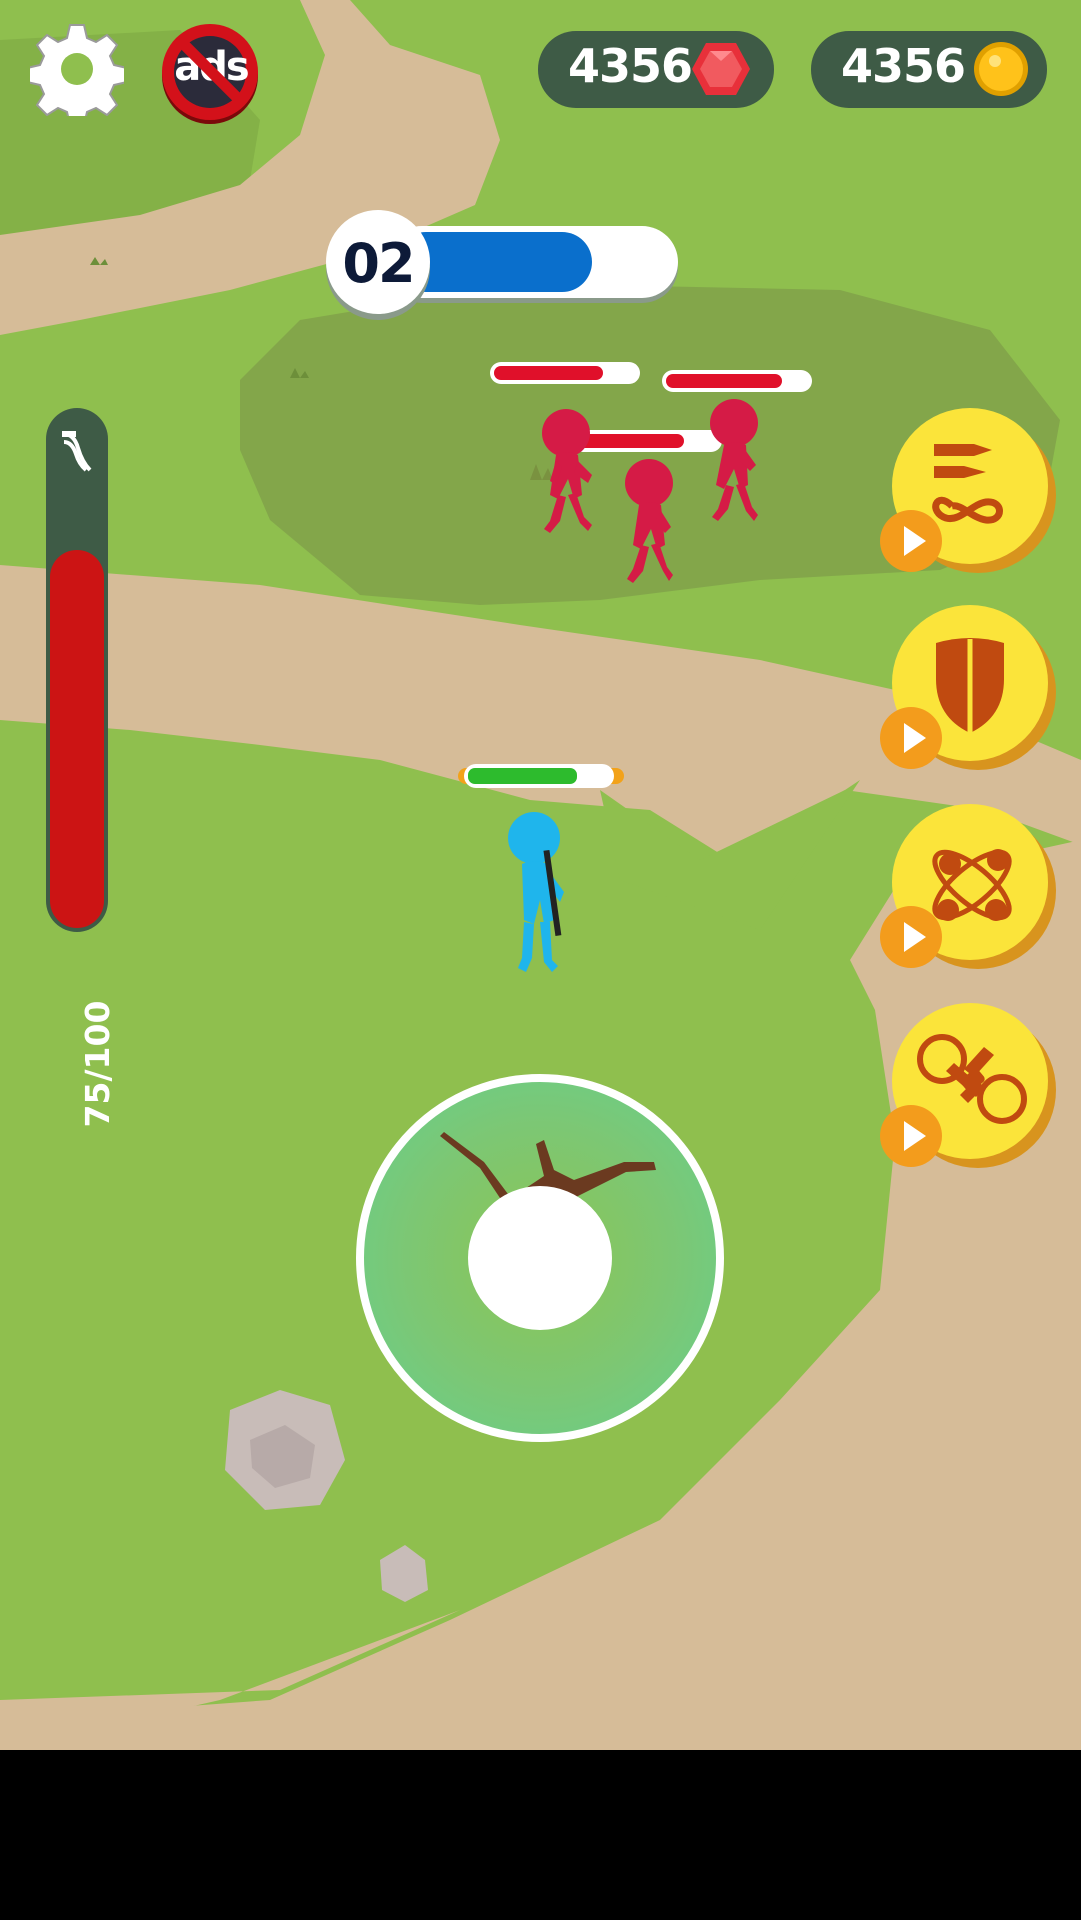 The width and height of the screenshot is (1081, 1920). I want to click on joystick-knob, so click(540, 1258).